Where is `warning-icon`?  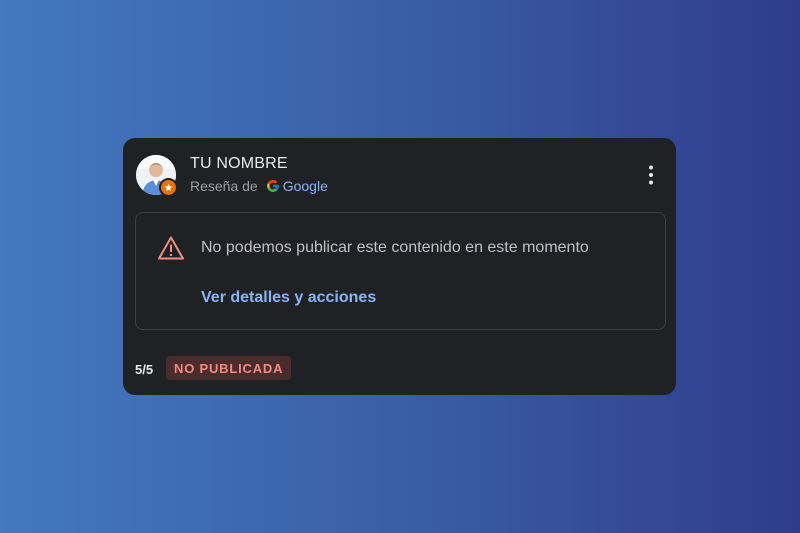
warning-icon is located at coordinates (171, 248).